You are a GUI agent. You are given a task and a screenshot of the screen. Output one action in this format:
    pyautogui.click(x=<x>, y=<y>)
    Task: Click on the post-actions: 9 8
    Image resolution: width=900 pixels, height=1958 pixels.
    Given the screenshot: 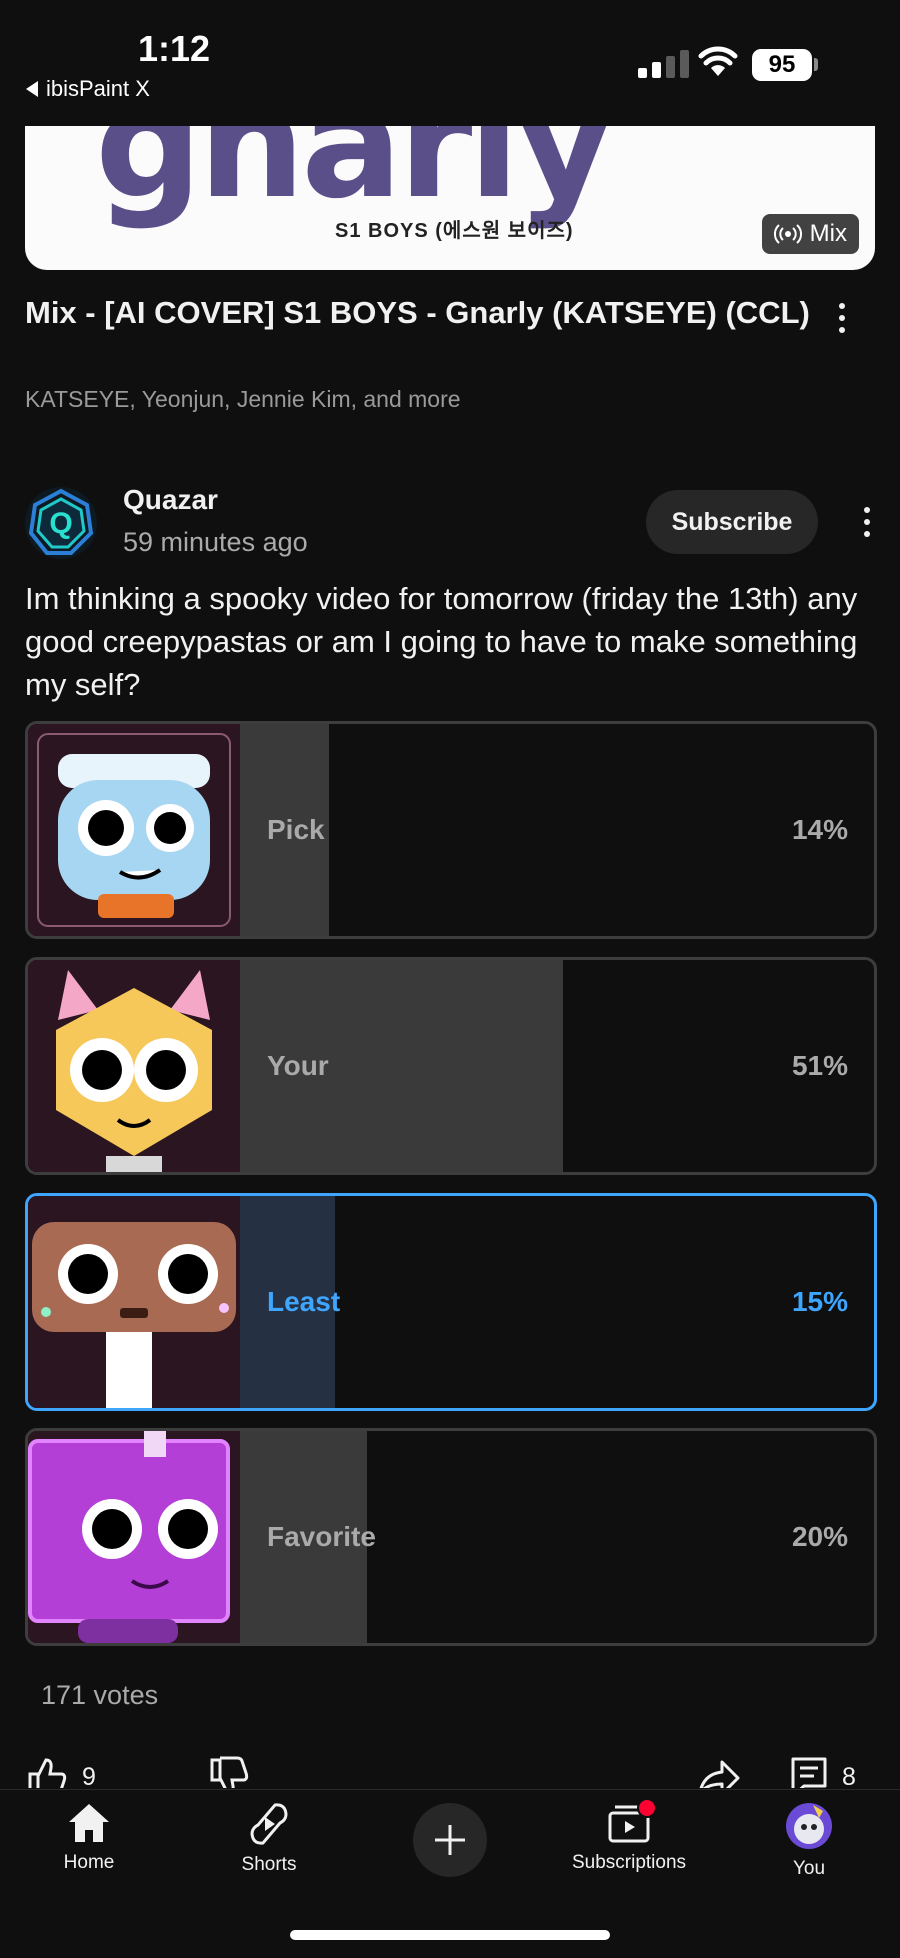 What is the action you would take?
    pyautogui.click(x=450, y=1768)
    